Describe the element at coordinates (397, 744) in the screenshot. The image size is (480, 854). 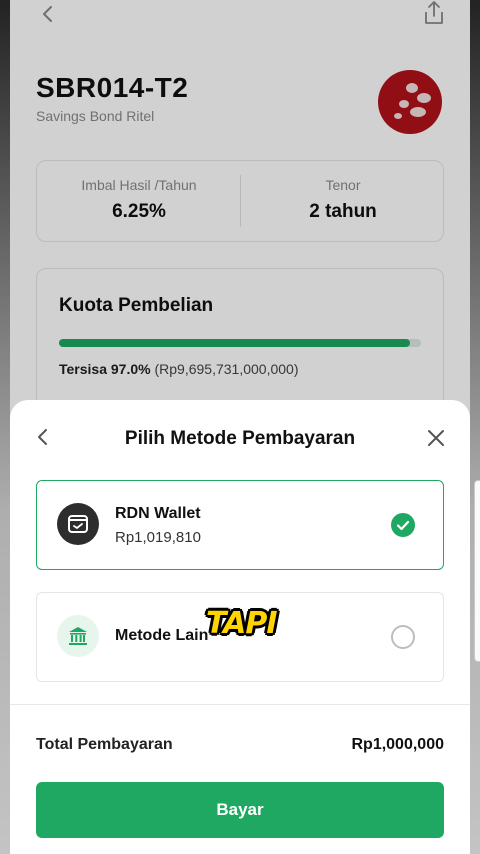
I see `total-payment-value: Rp1,000,000` at that location.